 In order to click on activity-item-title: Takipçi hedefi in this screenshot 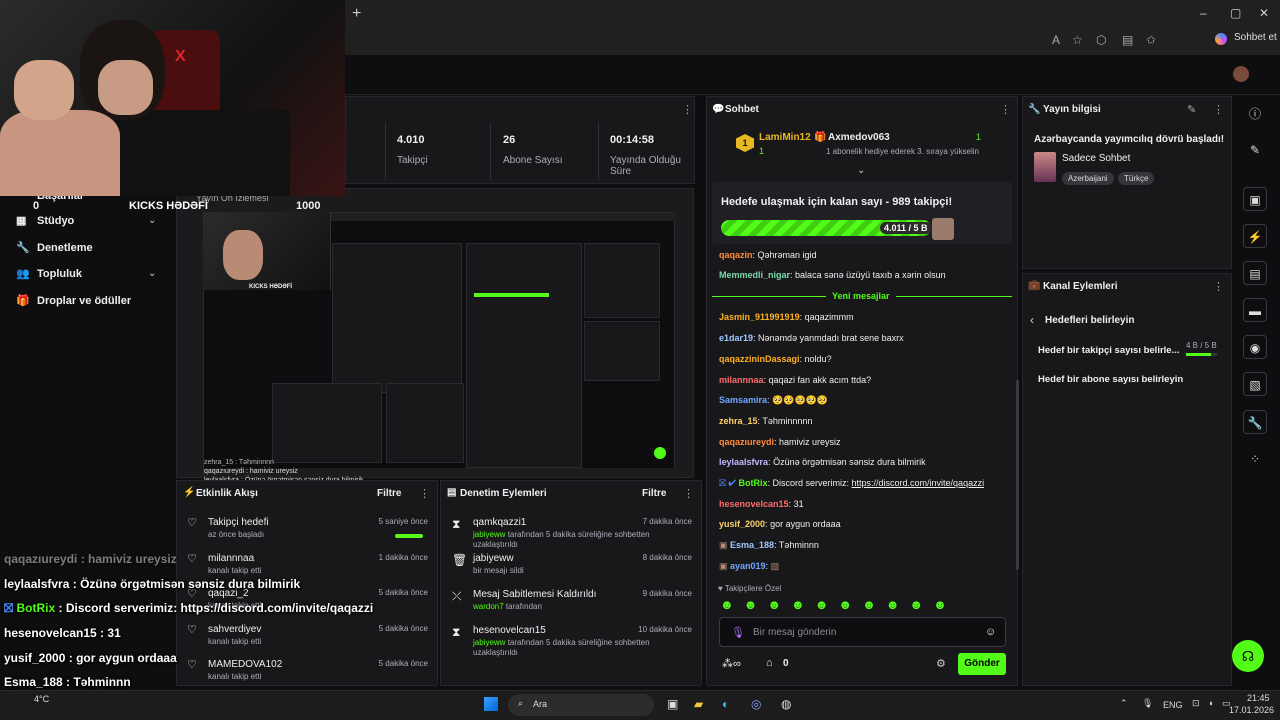, I will do `click(238, 522)`.